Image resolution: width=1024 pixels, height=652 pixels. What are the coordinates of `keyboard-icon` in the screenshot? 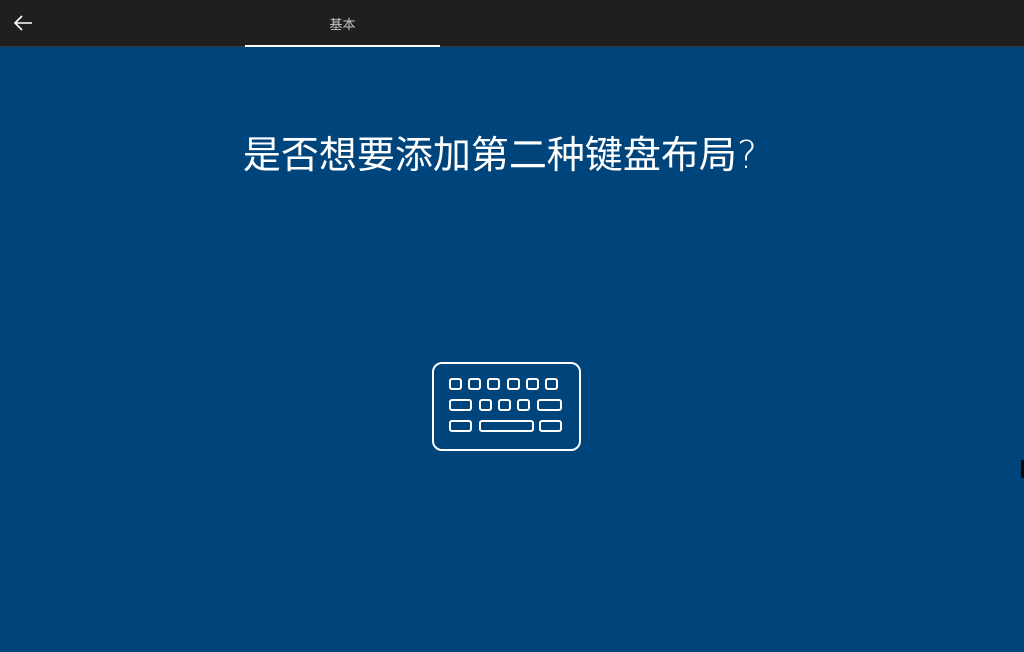 It's located at (506, 406).